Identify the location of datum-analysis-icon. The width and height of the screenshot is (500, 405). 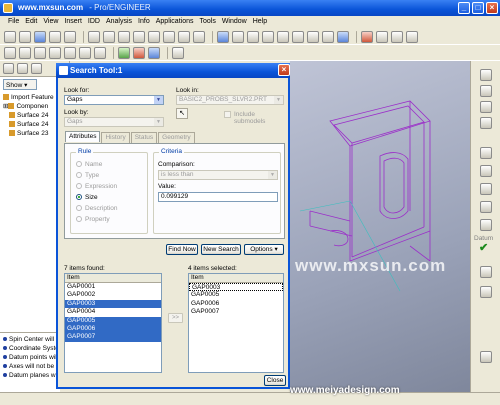
(486, 225).